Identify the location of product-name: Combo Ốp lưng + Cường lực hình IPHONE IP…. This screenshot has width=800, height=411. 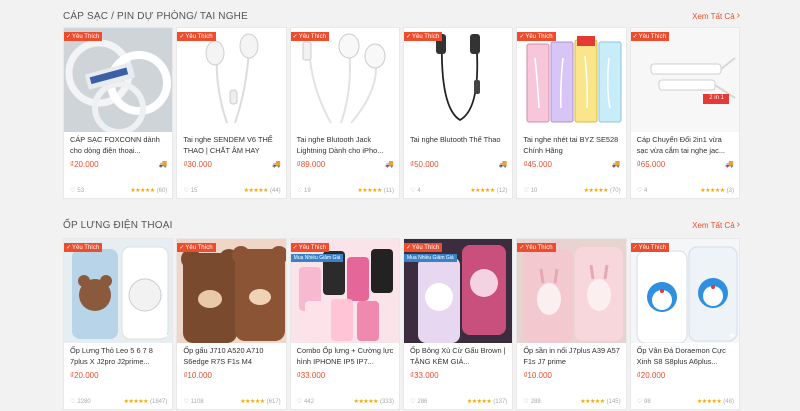
(345, 356).